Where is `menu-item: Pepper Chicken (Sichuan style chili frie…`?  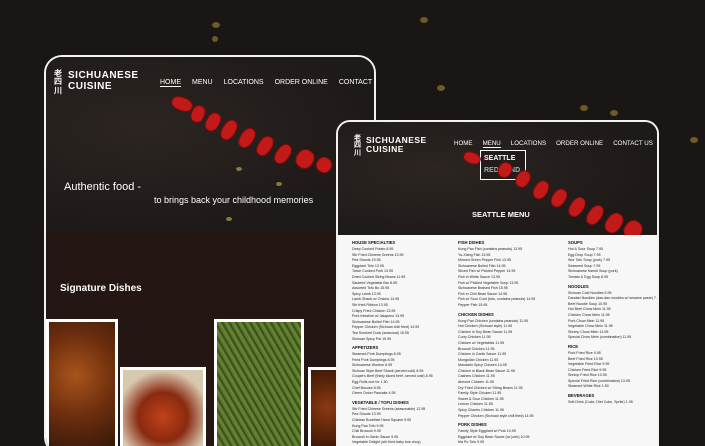
menu-item: Pepper Chicken (Sichuan style chili frie… is located at coordinates (496, 415).